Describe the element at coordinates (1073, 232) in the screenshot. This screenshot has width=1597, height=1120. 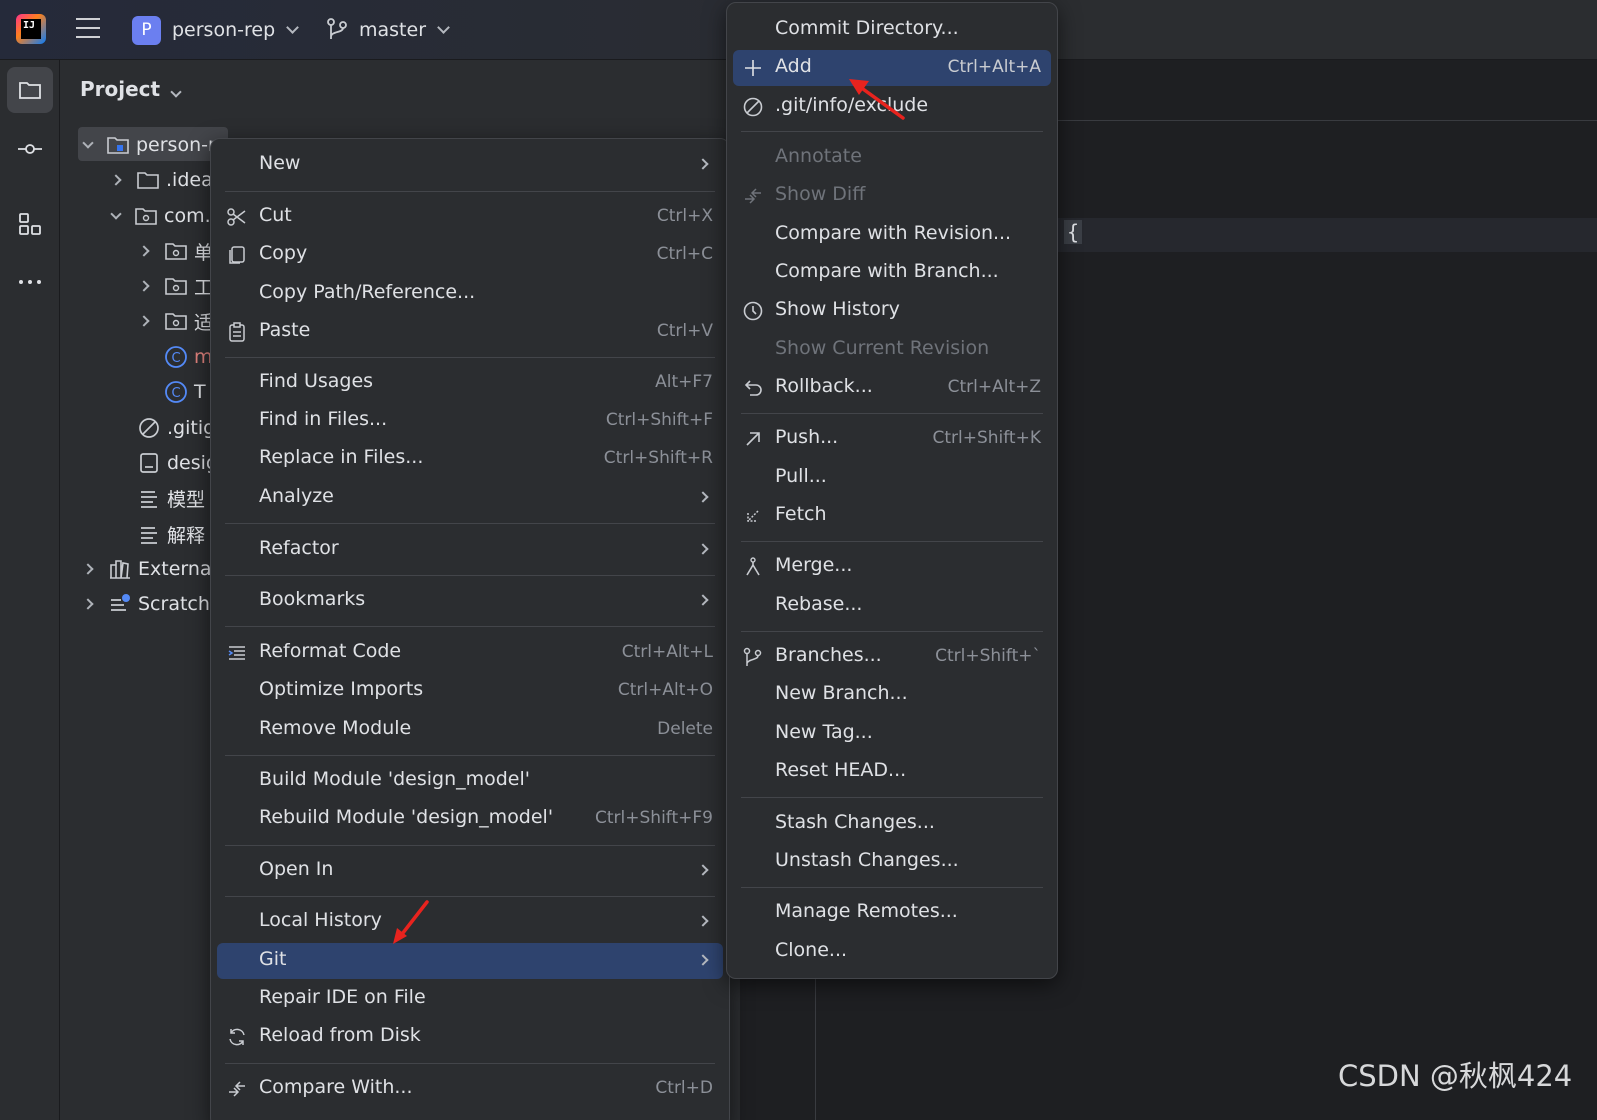
I see `editor-code-brace: {` at that location.